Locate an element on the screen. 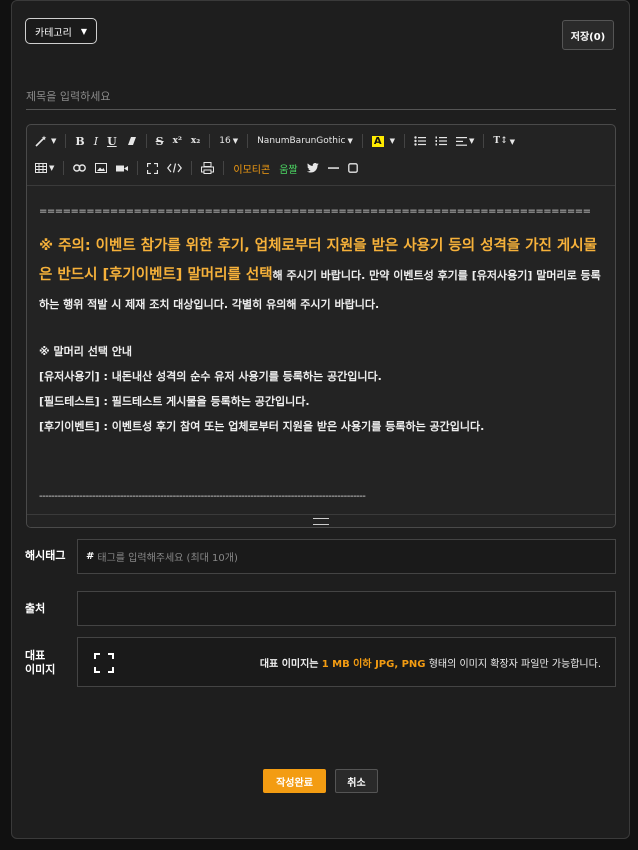  numbered-list-icon is located at coordinates (441, 141).